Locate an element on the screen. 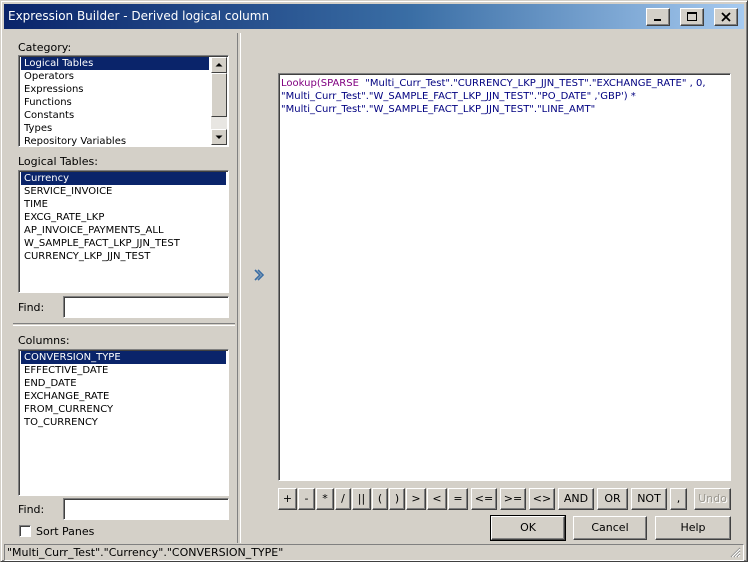  logical-table-item: CURRENCY_LKP_JJN_TEST is located at coordinates (123, 256).